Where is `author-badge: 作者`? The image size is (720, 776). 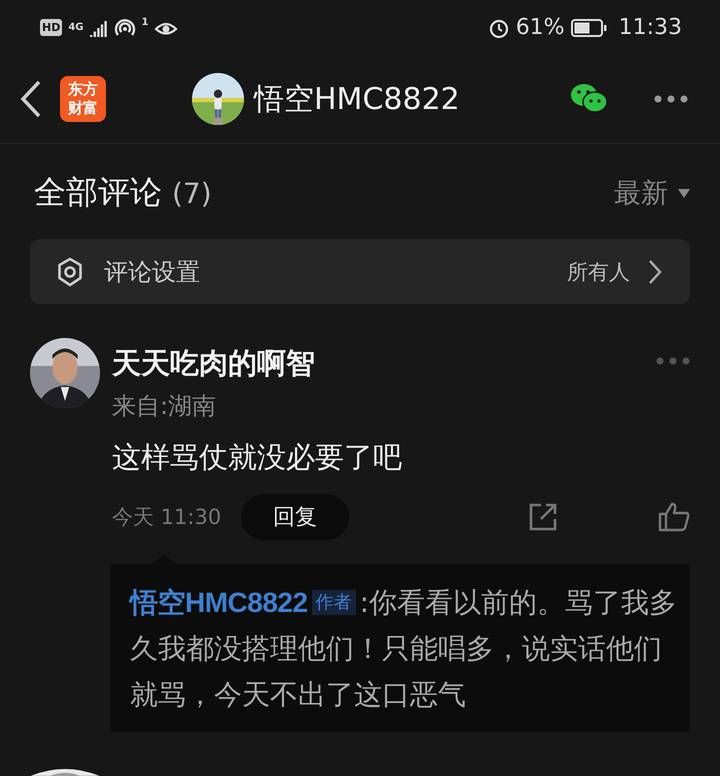
author-badge: 作者 is located at coordinates (334, 603).